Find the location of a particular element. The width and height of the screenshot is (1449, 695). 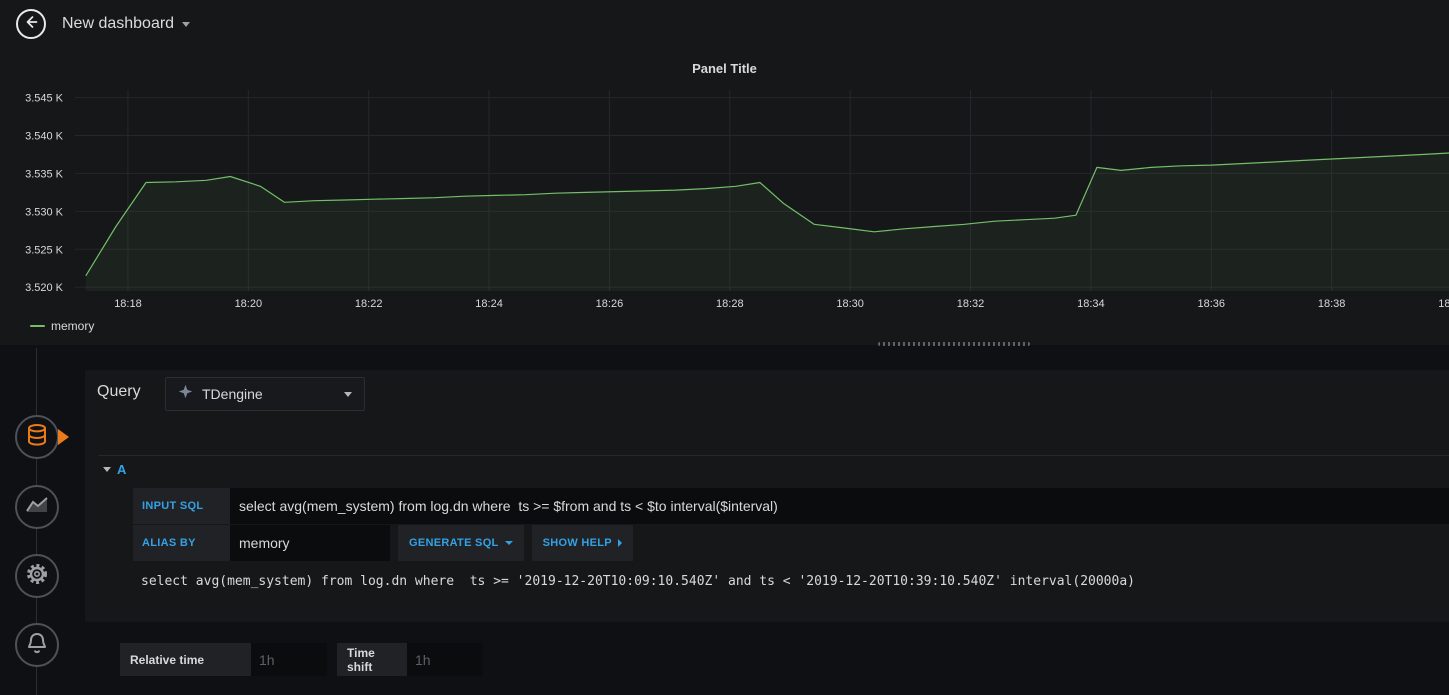

tab-alert is located at coordinates (37, 645).